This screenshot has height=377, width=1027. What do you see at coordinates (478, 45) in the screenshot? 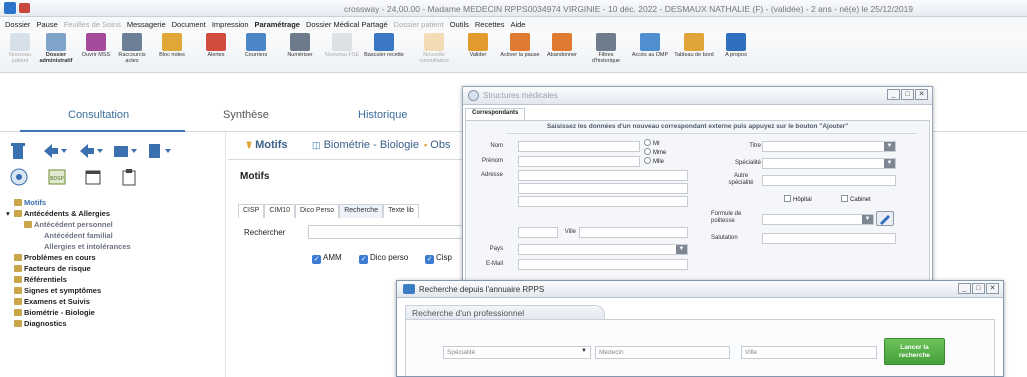
I see `toolbar-button: Valider` at bounding box center [478, 45].